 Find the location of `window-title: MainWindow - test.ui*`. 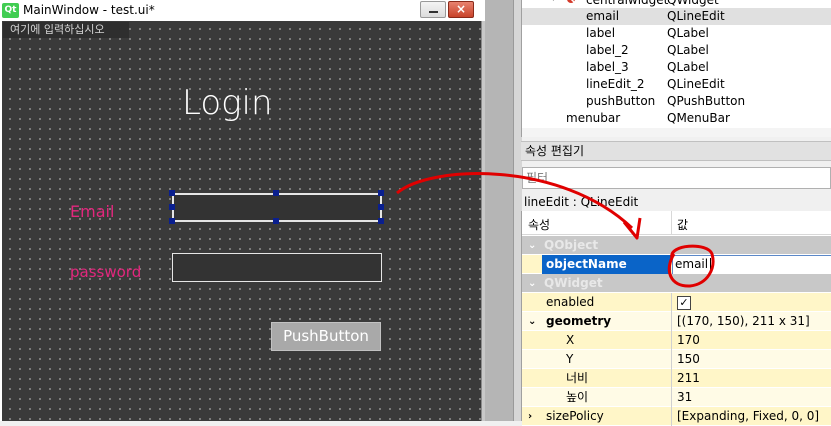

window-title: MainWindow - test.ui* is located at coordinates (89, 10).